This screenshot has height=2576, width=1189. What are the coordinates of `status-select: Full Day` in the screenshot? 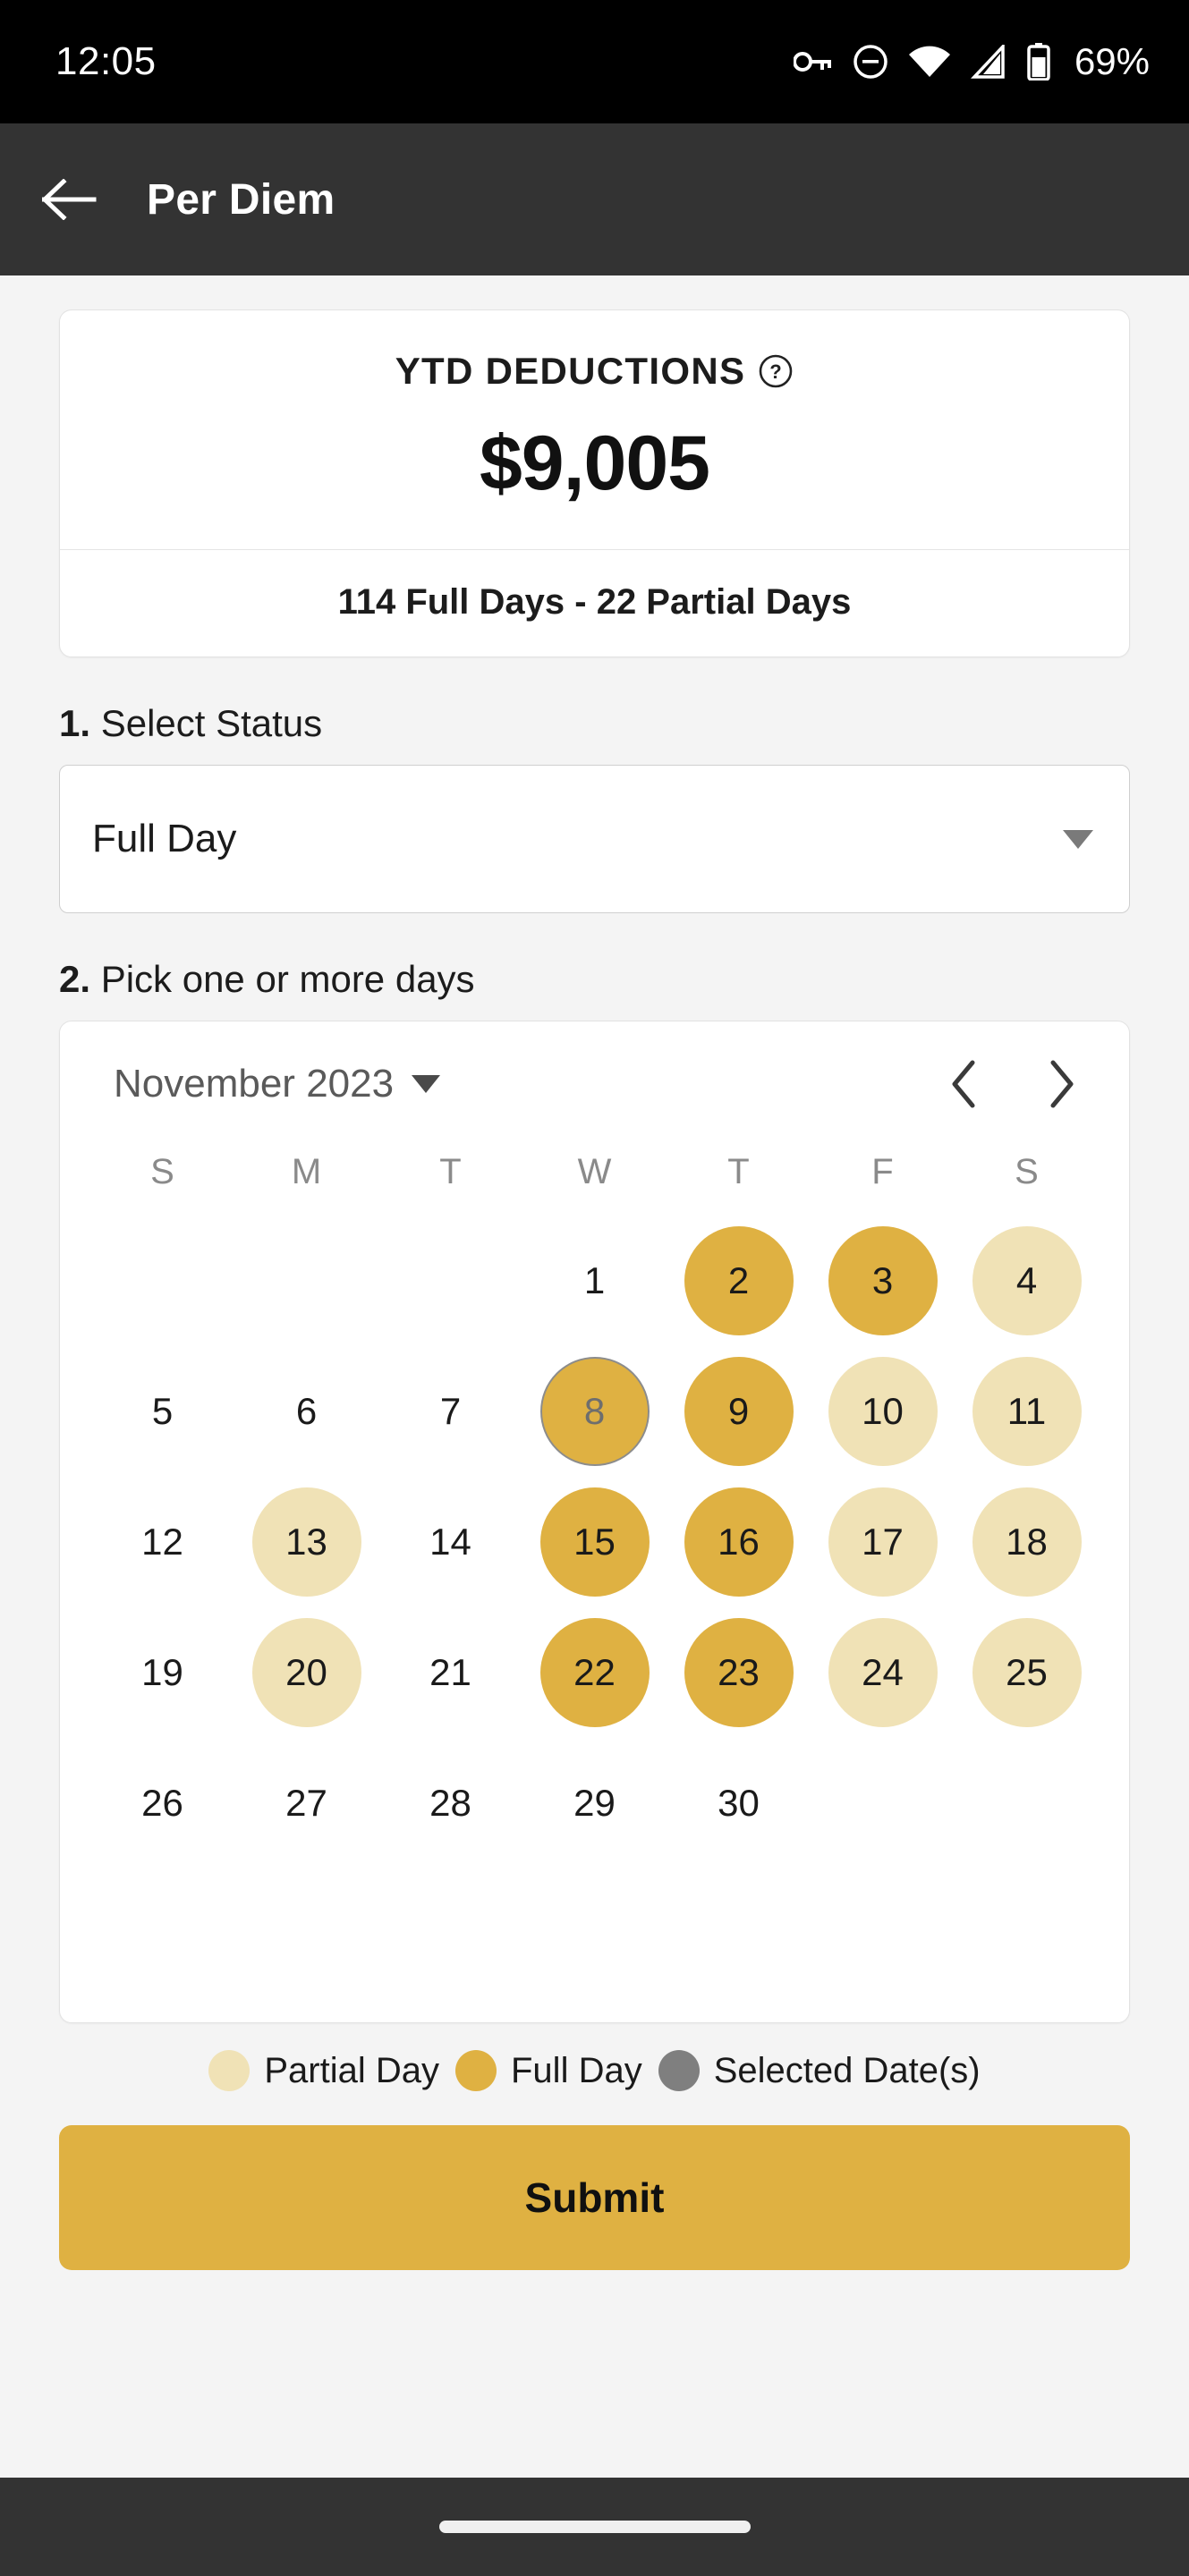 It's located at (594, 839).